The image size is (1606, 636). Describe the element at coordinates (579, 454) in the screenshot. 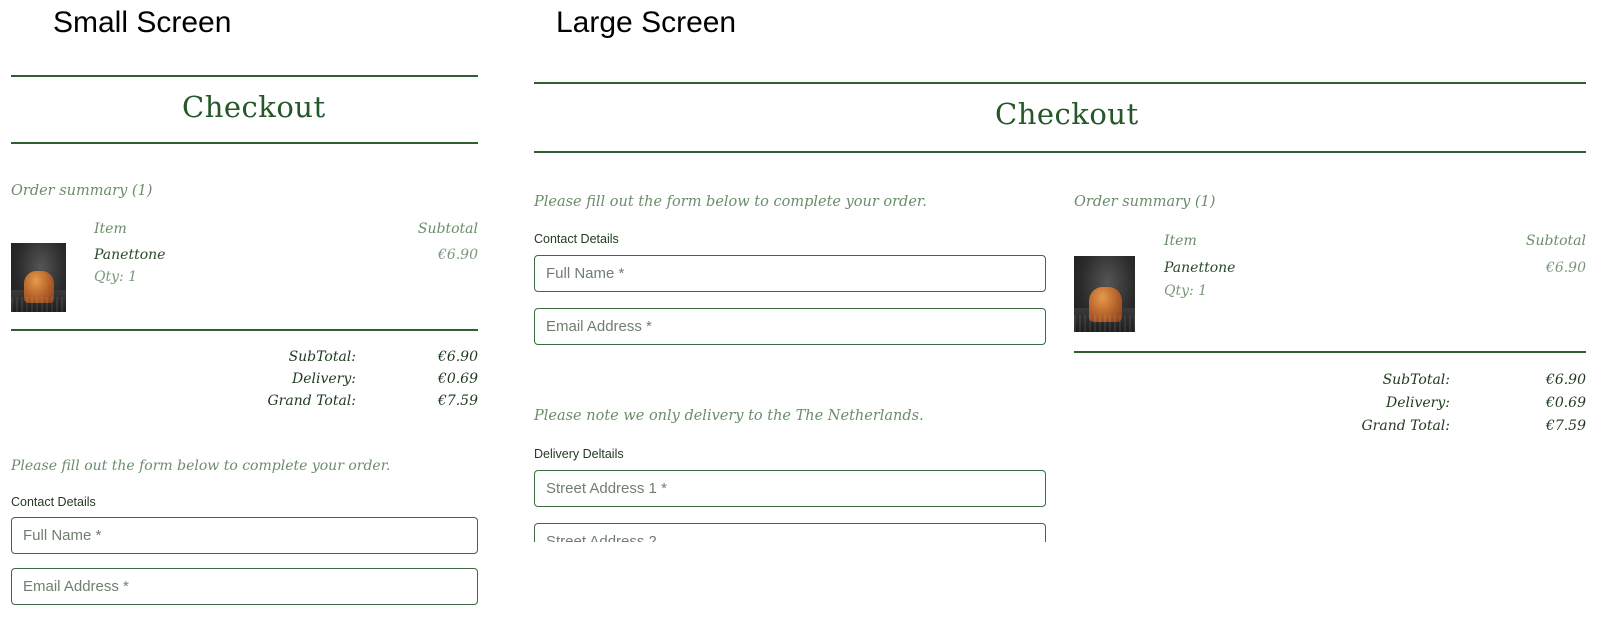

I see `delivery-details-label: Delivery Deltails` at that location.